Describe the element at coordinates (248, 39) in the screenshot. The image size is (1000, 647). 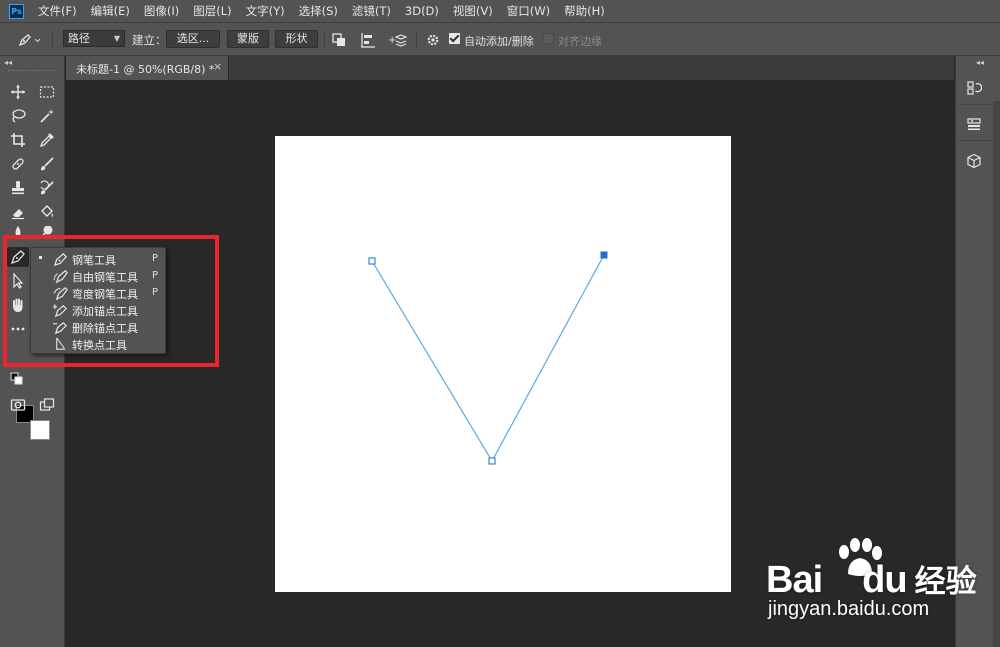
I see `make-mask-button: 蒙版` at that location.